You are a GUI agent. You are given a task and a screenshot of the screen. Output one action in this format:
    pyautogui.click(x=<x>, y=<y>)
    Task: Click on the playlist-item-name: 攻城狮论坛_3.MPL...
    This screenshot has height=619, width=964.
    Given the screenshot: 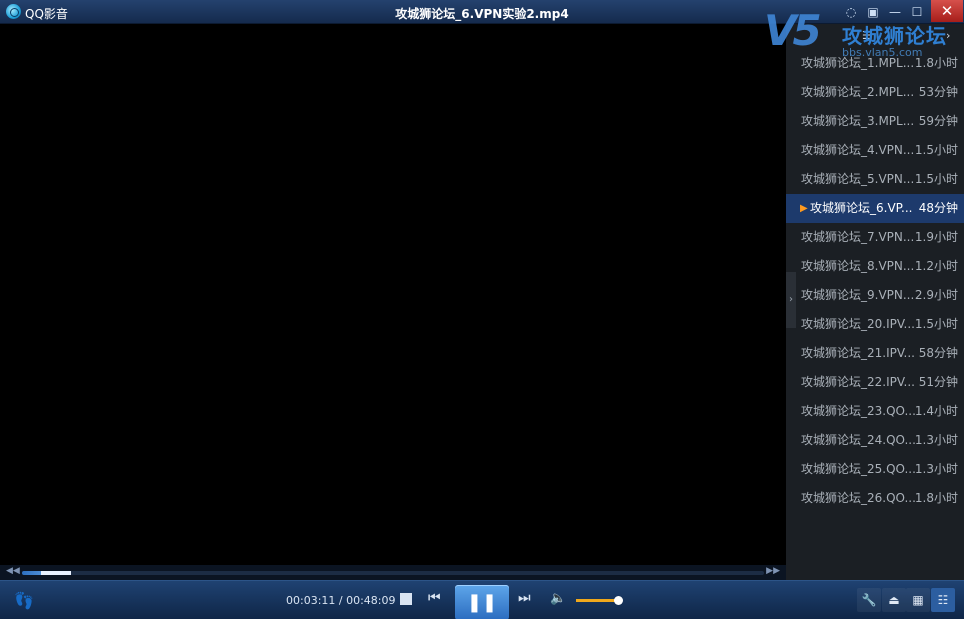 What is the action you would take?
    pyautogui.click(x=858, y=121)
    